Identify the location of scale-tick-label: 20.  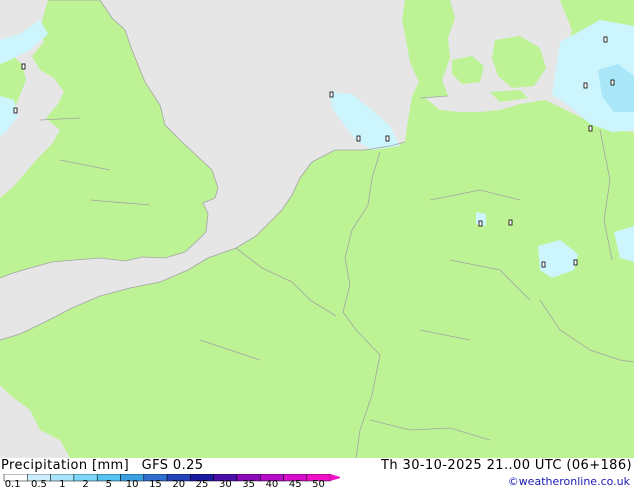
(179, 484).